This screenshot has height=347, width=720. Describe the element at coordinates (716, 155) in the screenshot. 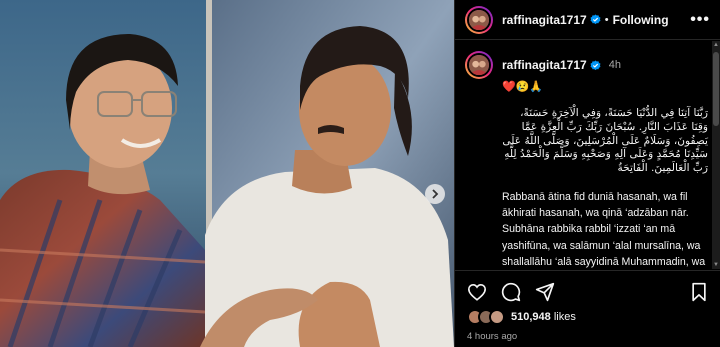

I see `caption-scrollbar: ▲ ▼` at that location.